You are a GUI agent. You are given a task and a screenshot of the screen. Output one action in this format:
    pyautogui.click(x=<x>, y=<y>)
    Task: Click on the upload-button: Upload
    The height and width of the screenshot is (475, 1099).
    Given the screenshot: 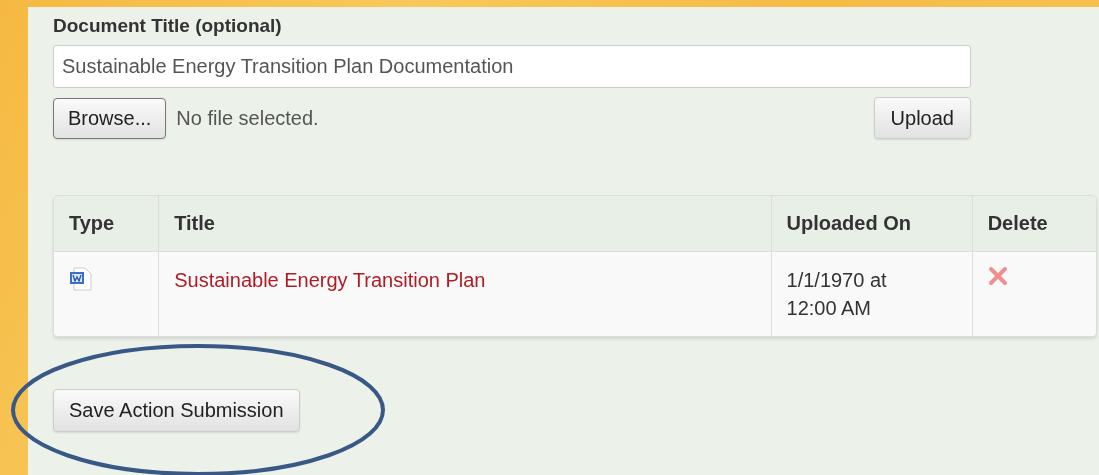 What is the action you would take?
    pyautogui.click(x=922, y=118)
    